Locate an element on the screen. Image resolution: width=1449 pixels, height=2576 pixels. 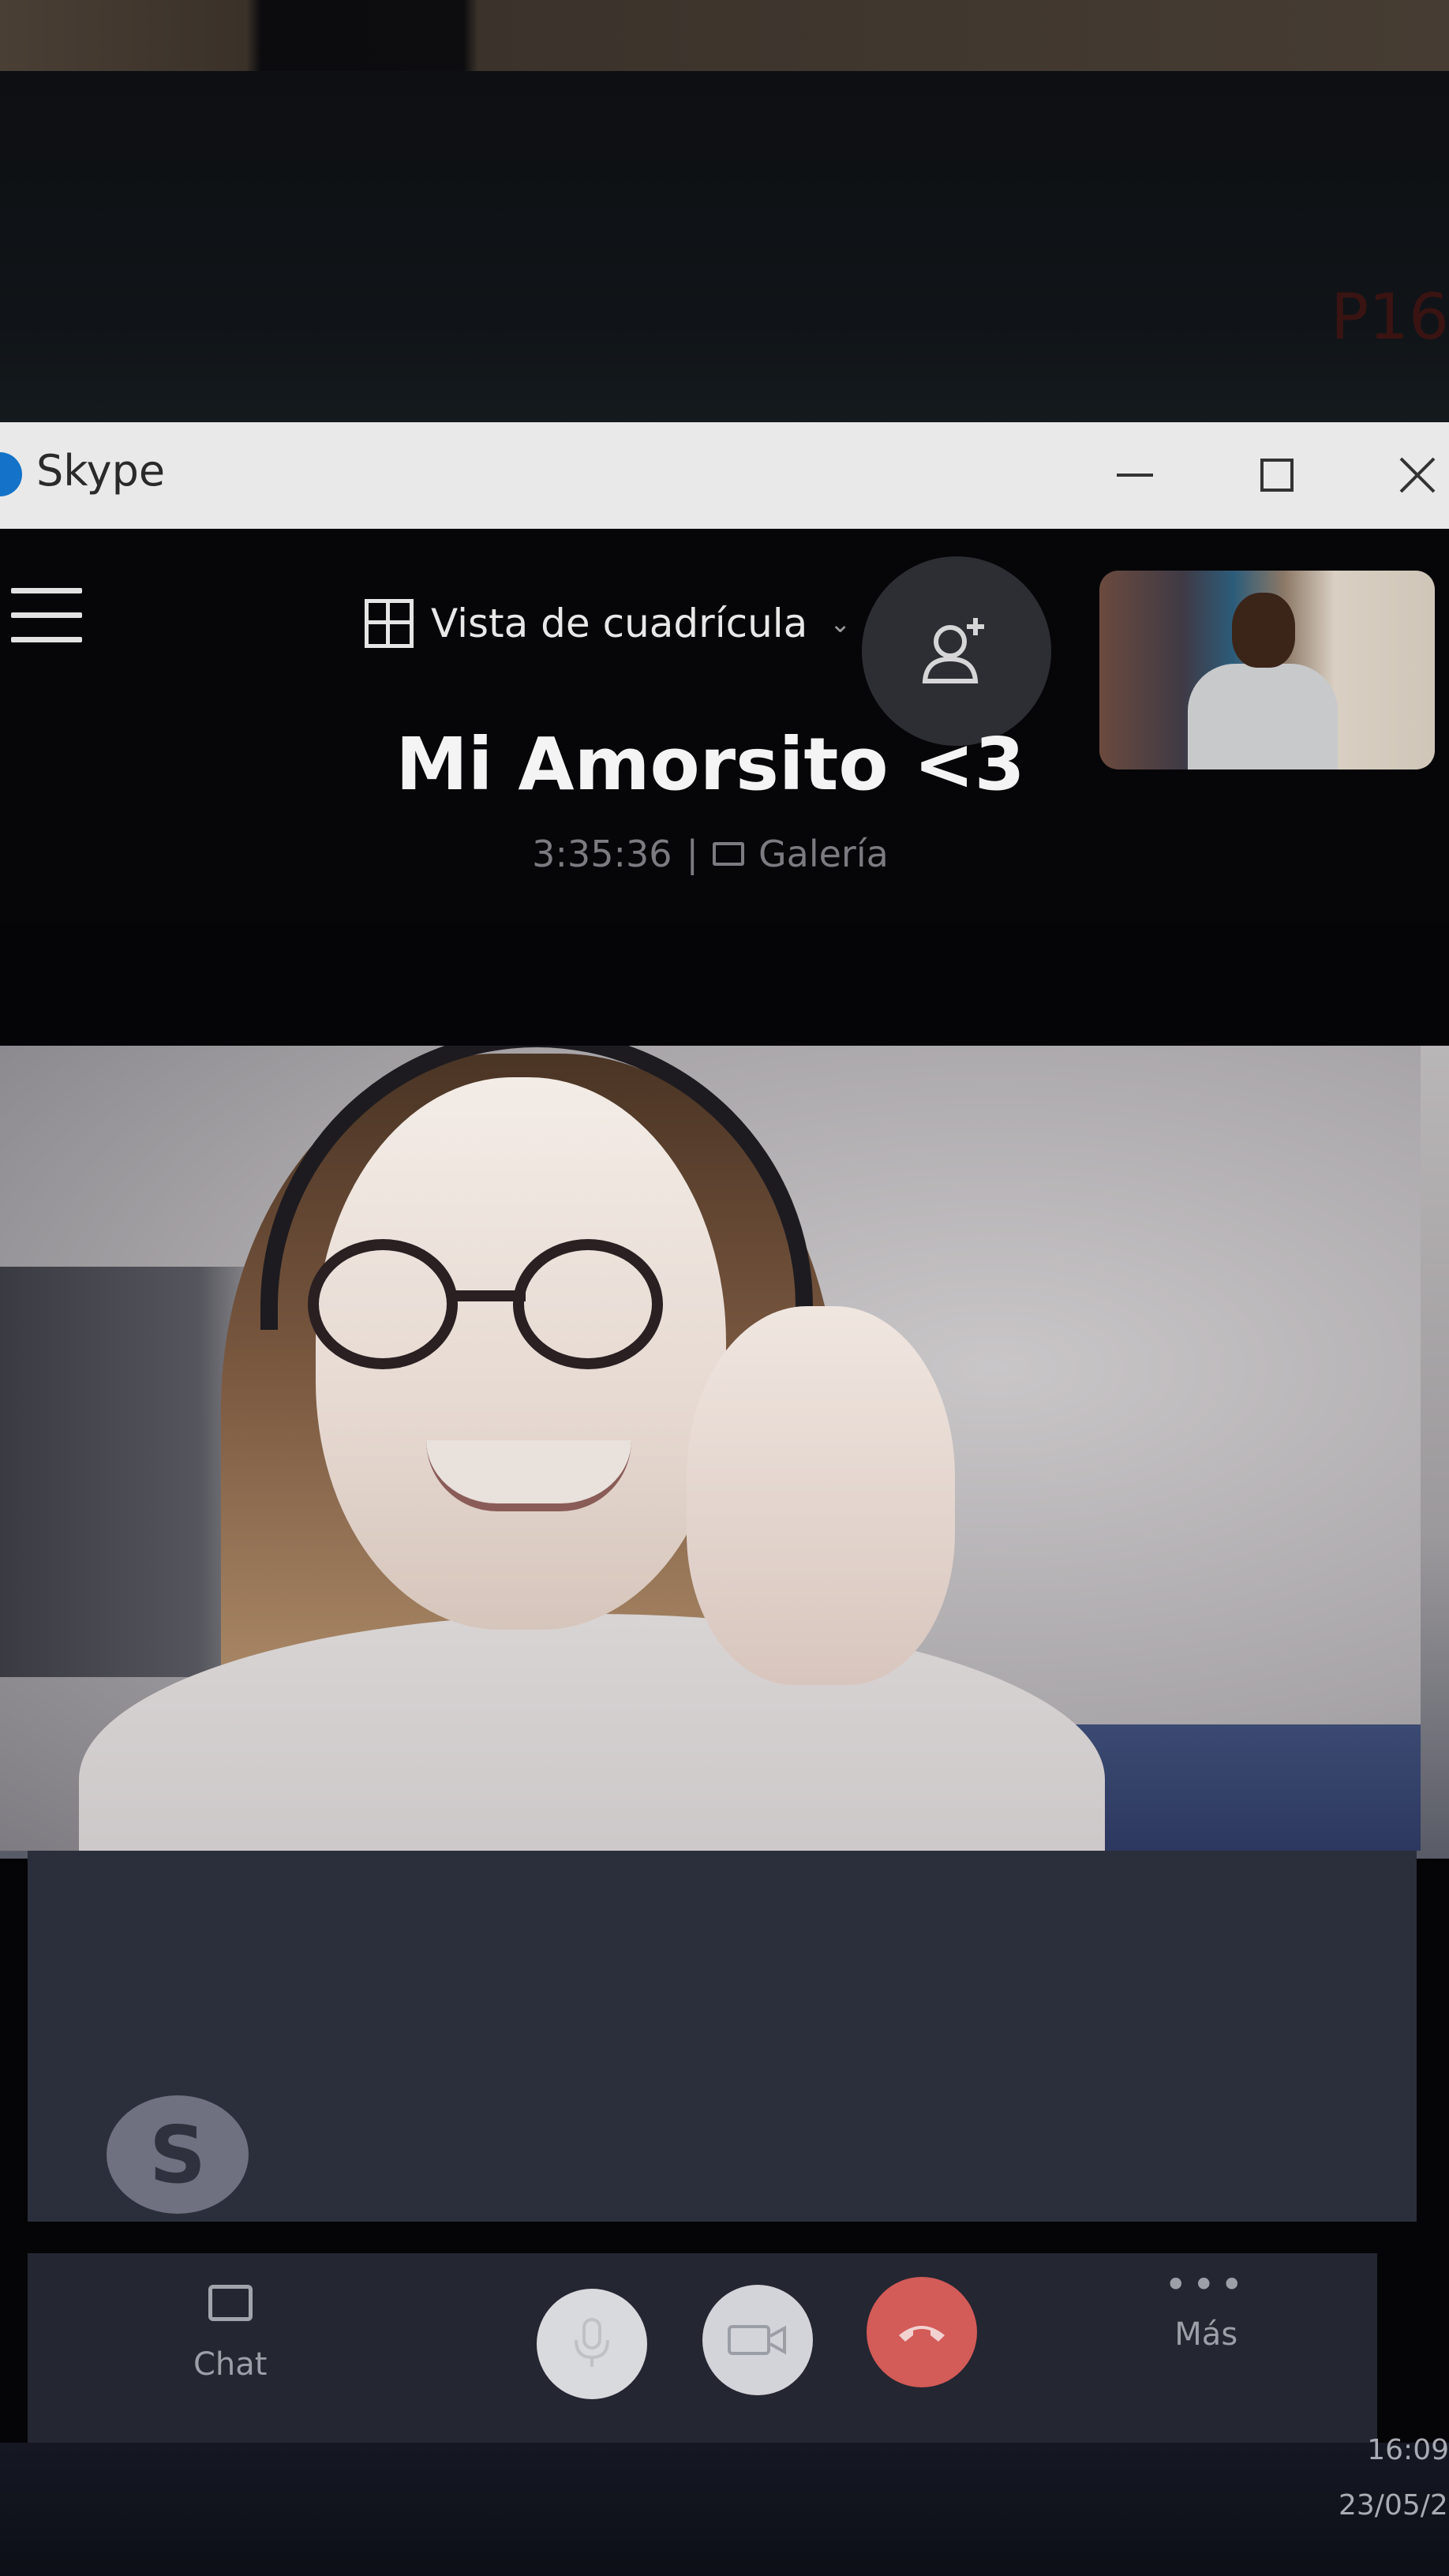
gallery-icon is located at coordinates (729, 854).